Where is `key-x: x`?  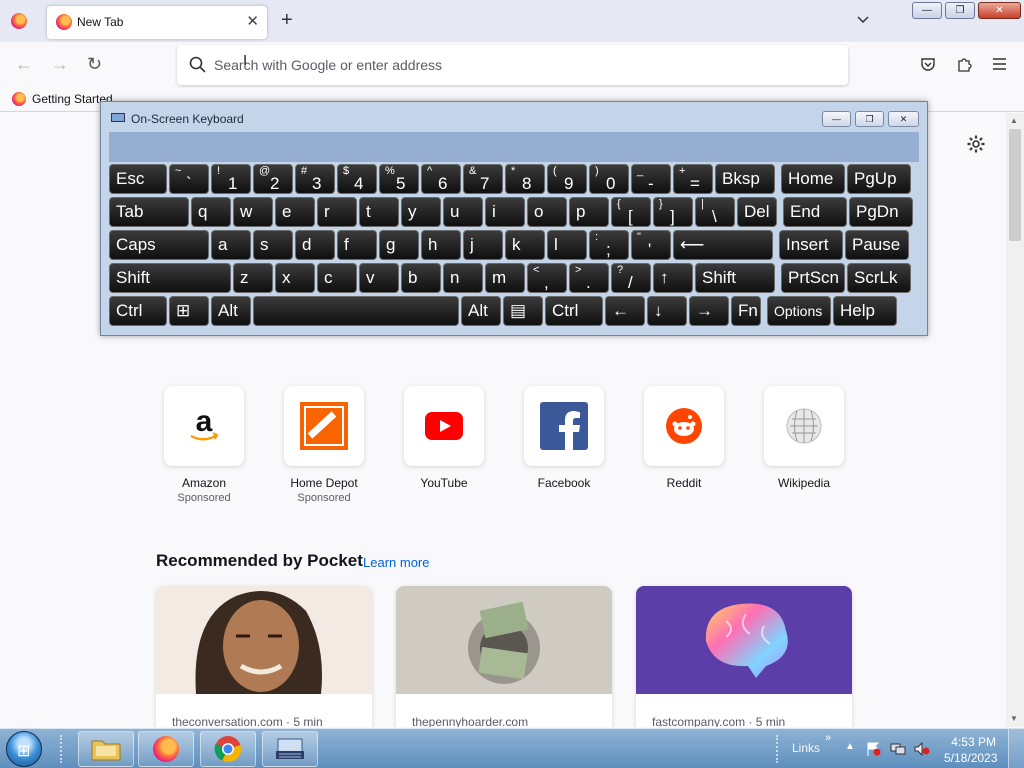
key-x: x is located at coordinates (295, 278).